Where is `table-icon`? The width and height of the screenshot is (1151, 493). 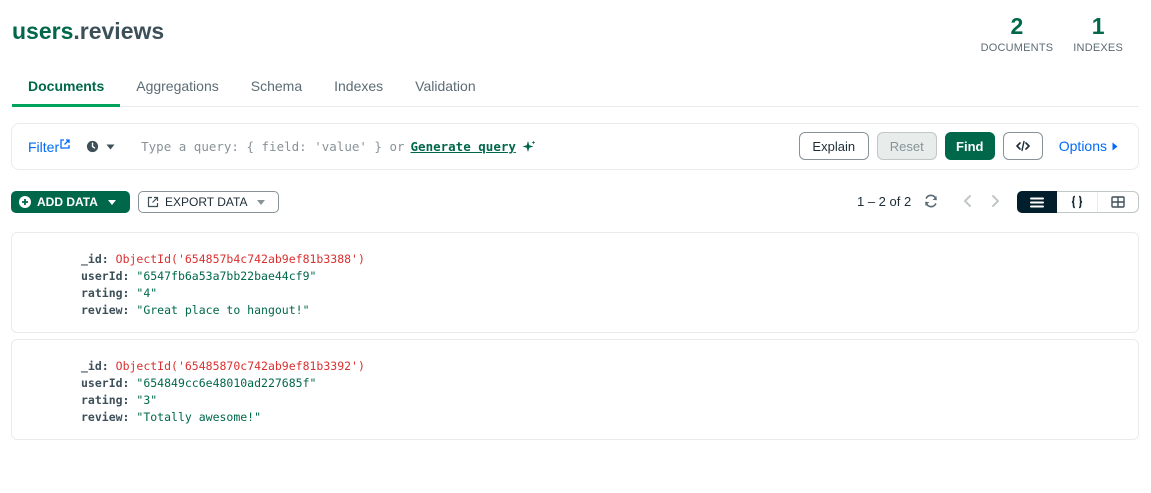
table-icon is located at coordinates (1118, 202).